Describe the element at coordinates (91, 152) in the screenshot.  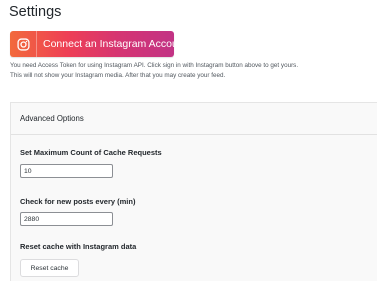
I see `cache-requests-label: Set Maximum Count of Cache Requests` at that location.